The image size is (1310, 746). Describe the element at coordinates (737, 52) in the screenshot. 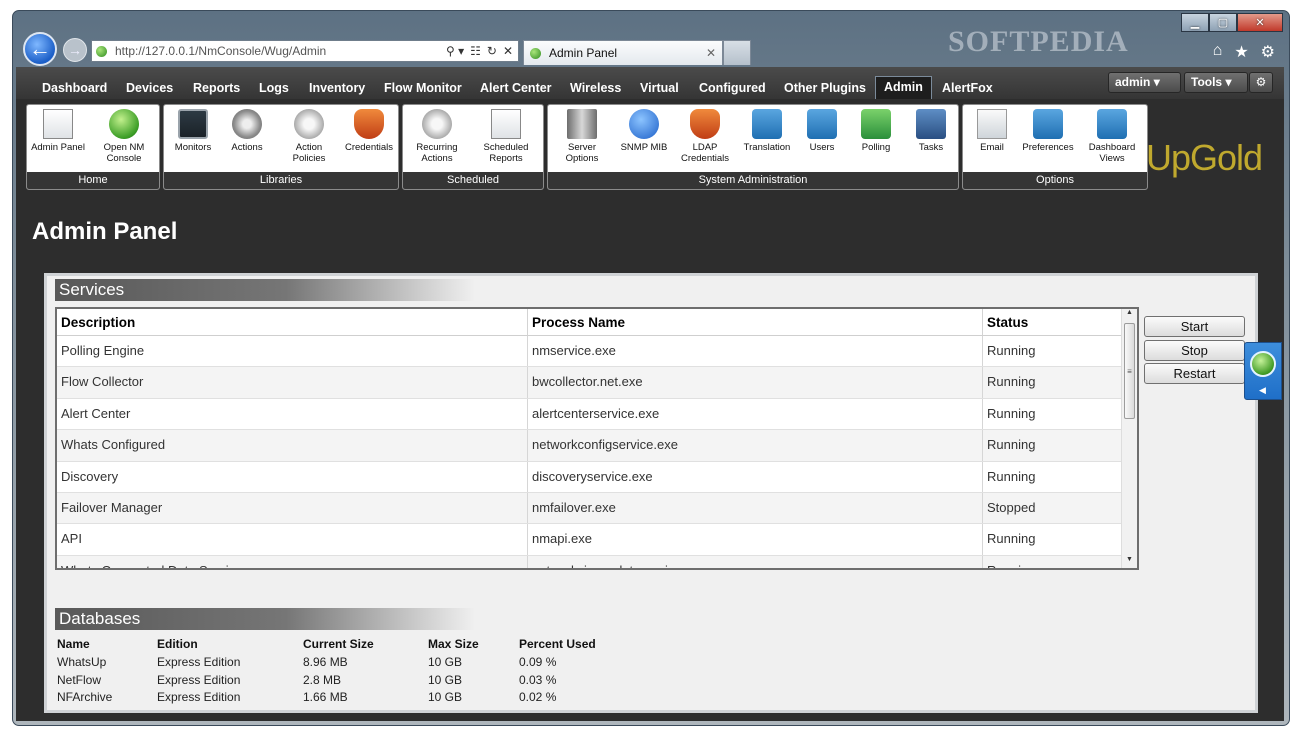

I see `new-tab-button` at that location.